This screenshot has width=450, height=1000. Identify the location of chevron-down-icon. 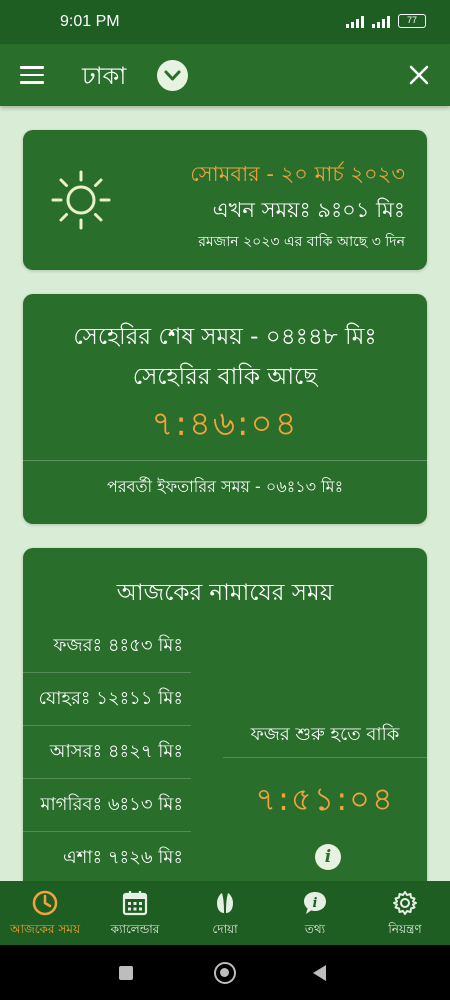
(172, 75).